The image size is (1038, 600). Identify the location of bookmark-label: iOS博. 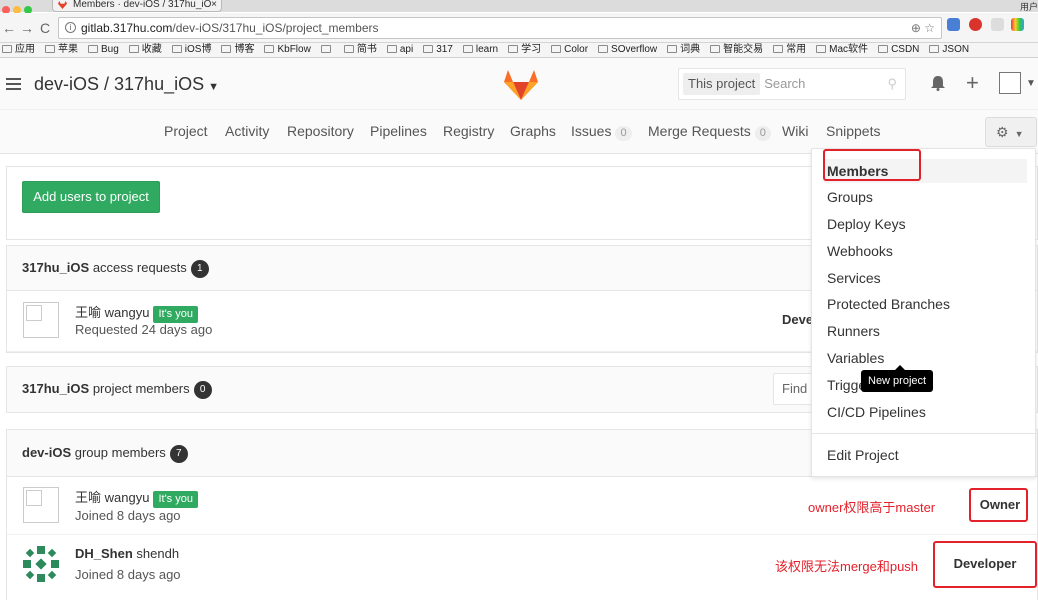
(198, 49).